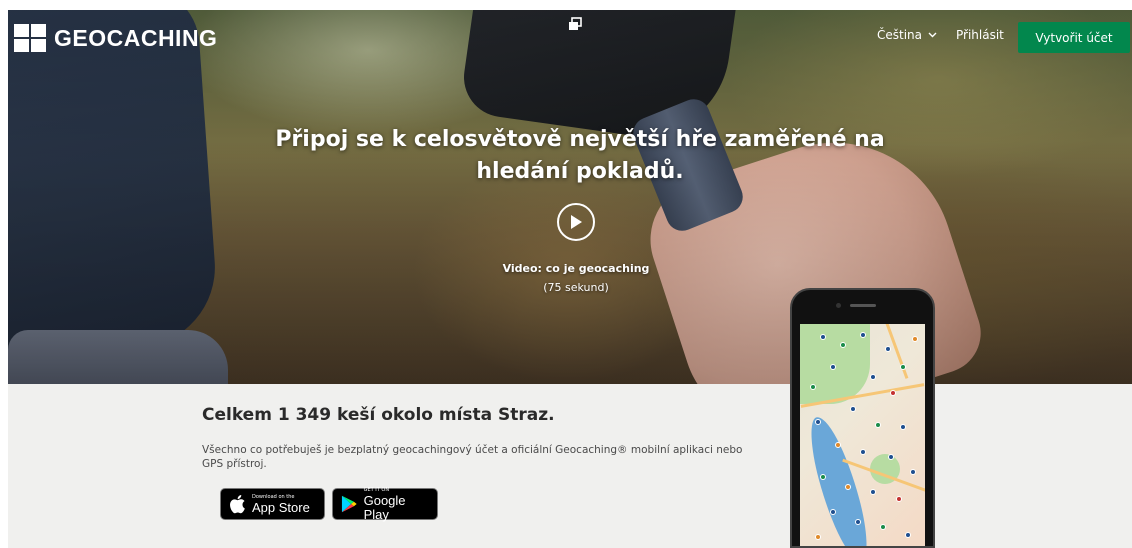  What do you see at coordinates (932, 35) in the screenshot?
I see `chevron-down-icon` at bounding box center [932, 35].